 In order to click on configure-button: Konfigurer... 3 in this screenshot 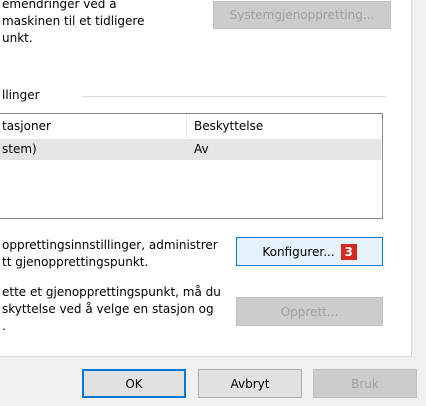, I will do `click(309, 251)`.